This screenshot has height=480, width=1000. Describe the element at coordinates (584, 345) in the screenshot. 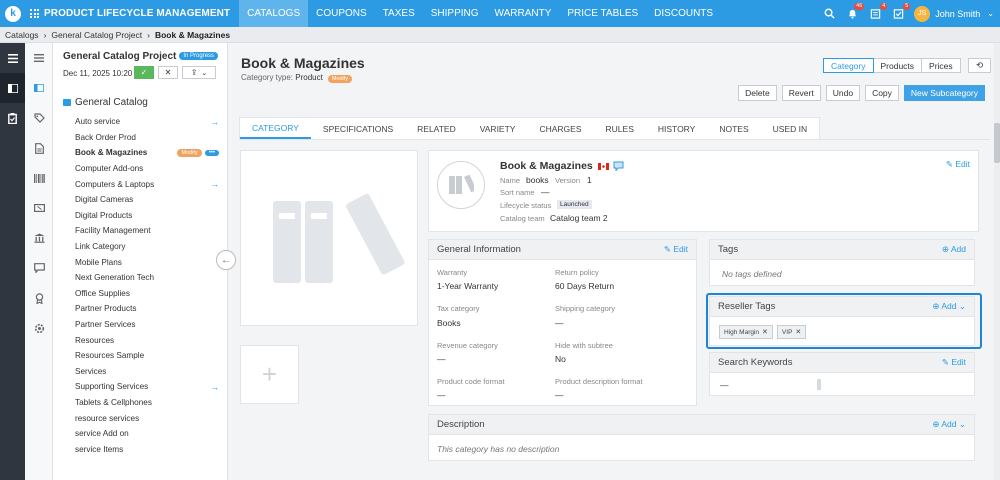

I see `hide-subtree-label: Hide with subtree` at that location.